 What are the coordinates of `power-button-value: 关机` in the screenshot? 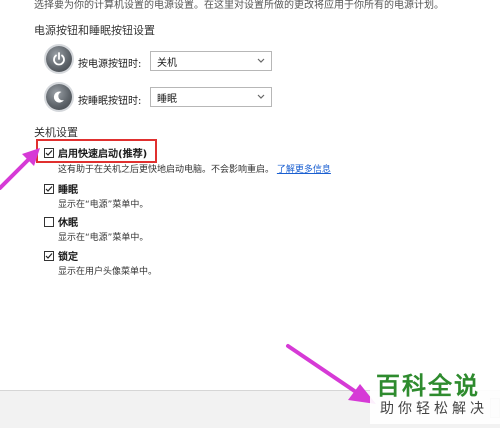 It's located at (167, 63).